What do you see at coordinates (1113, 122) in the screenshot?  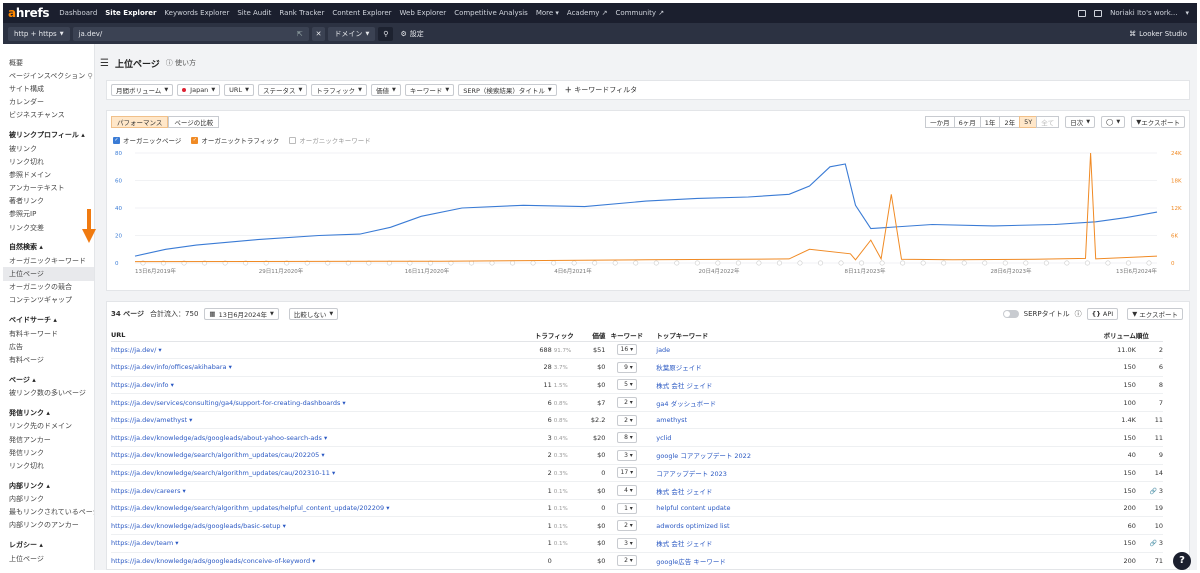 I see `comment-button: ◯ ▼` at bounding box center [1113, 122].